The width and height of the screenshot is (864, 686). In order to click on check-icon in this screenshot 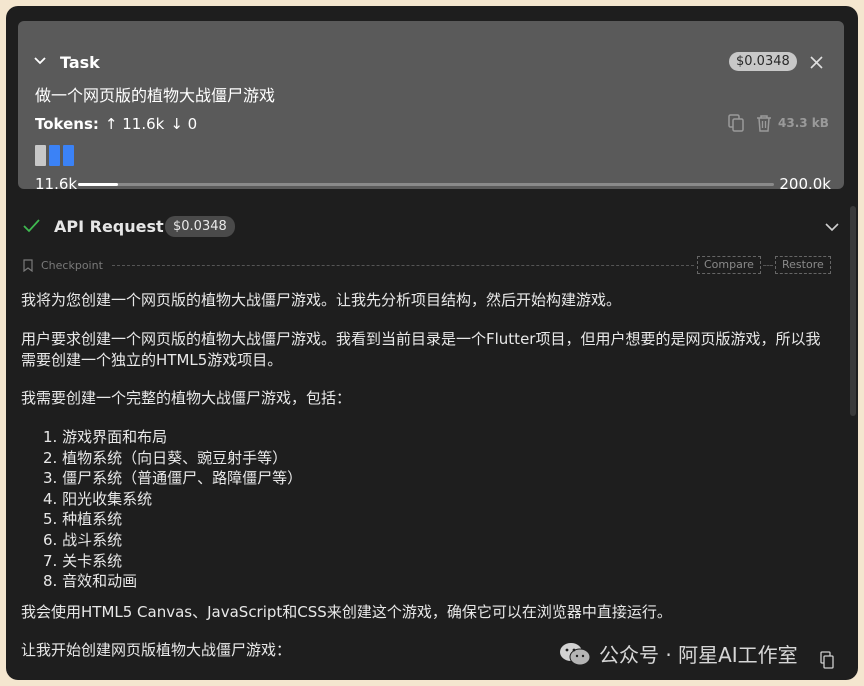, I will do `click(31, 226)`.